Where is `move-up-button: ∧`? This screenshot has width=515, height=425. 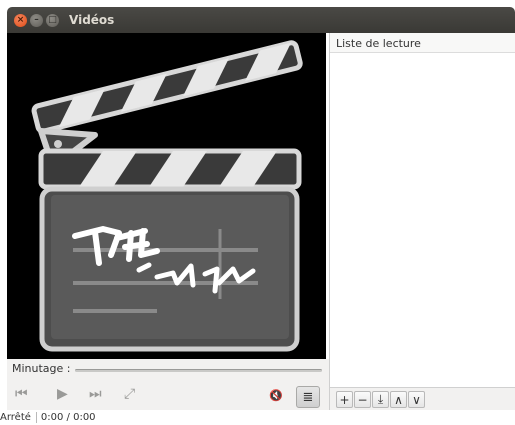 move-up-button: ∧ is located at coordinates (398, 399).